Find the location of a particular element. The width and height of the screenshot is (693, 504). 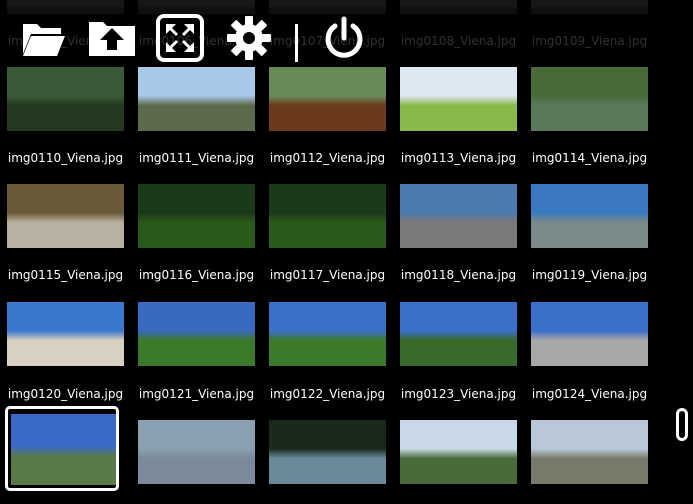

thumbnail-caption: img0113_Viena.jpg is located at coordinates (458, 158).